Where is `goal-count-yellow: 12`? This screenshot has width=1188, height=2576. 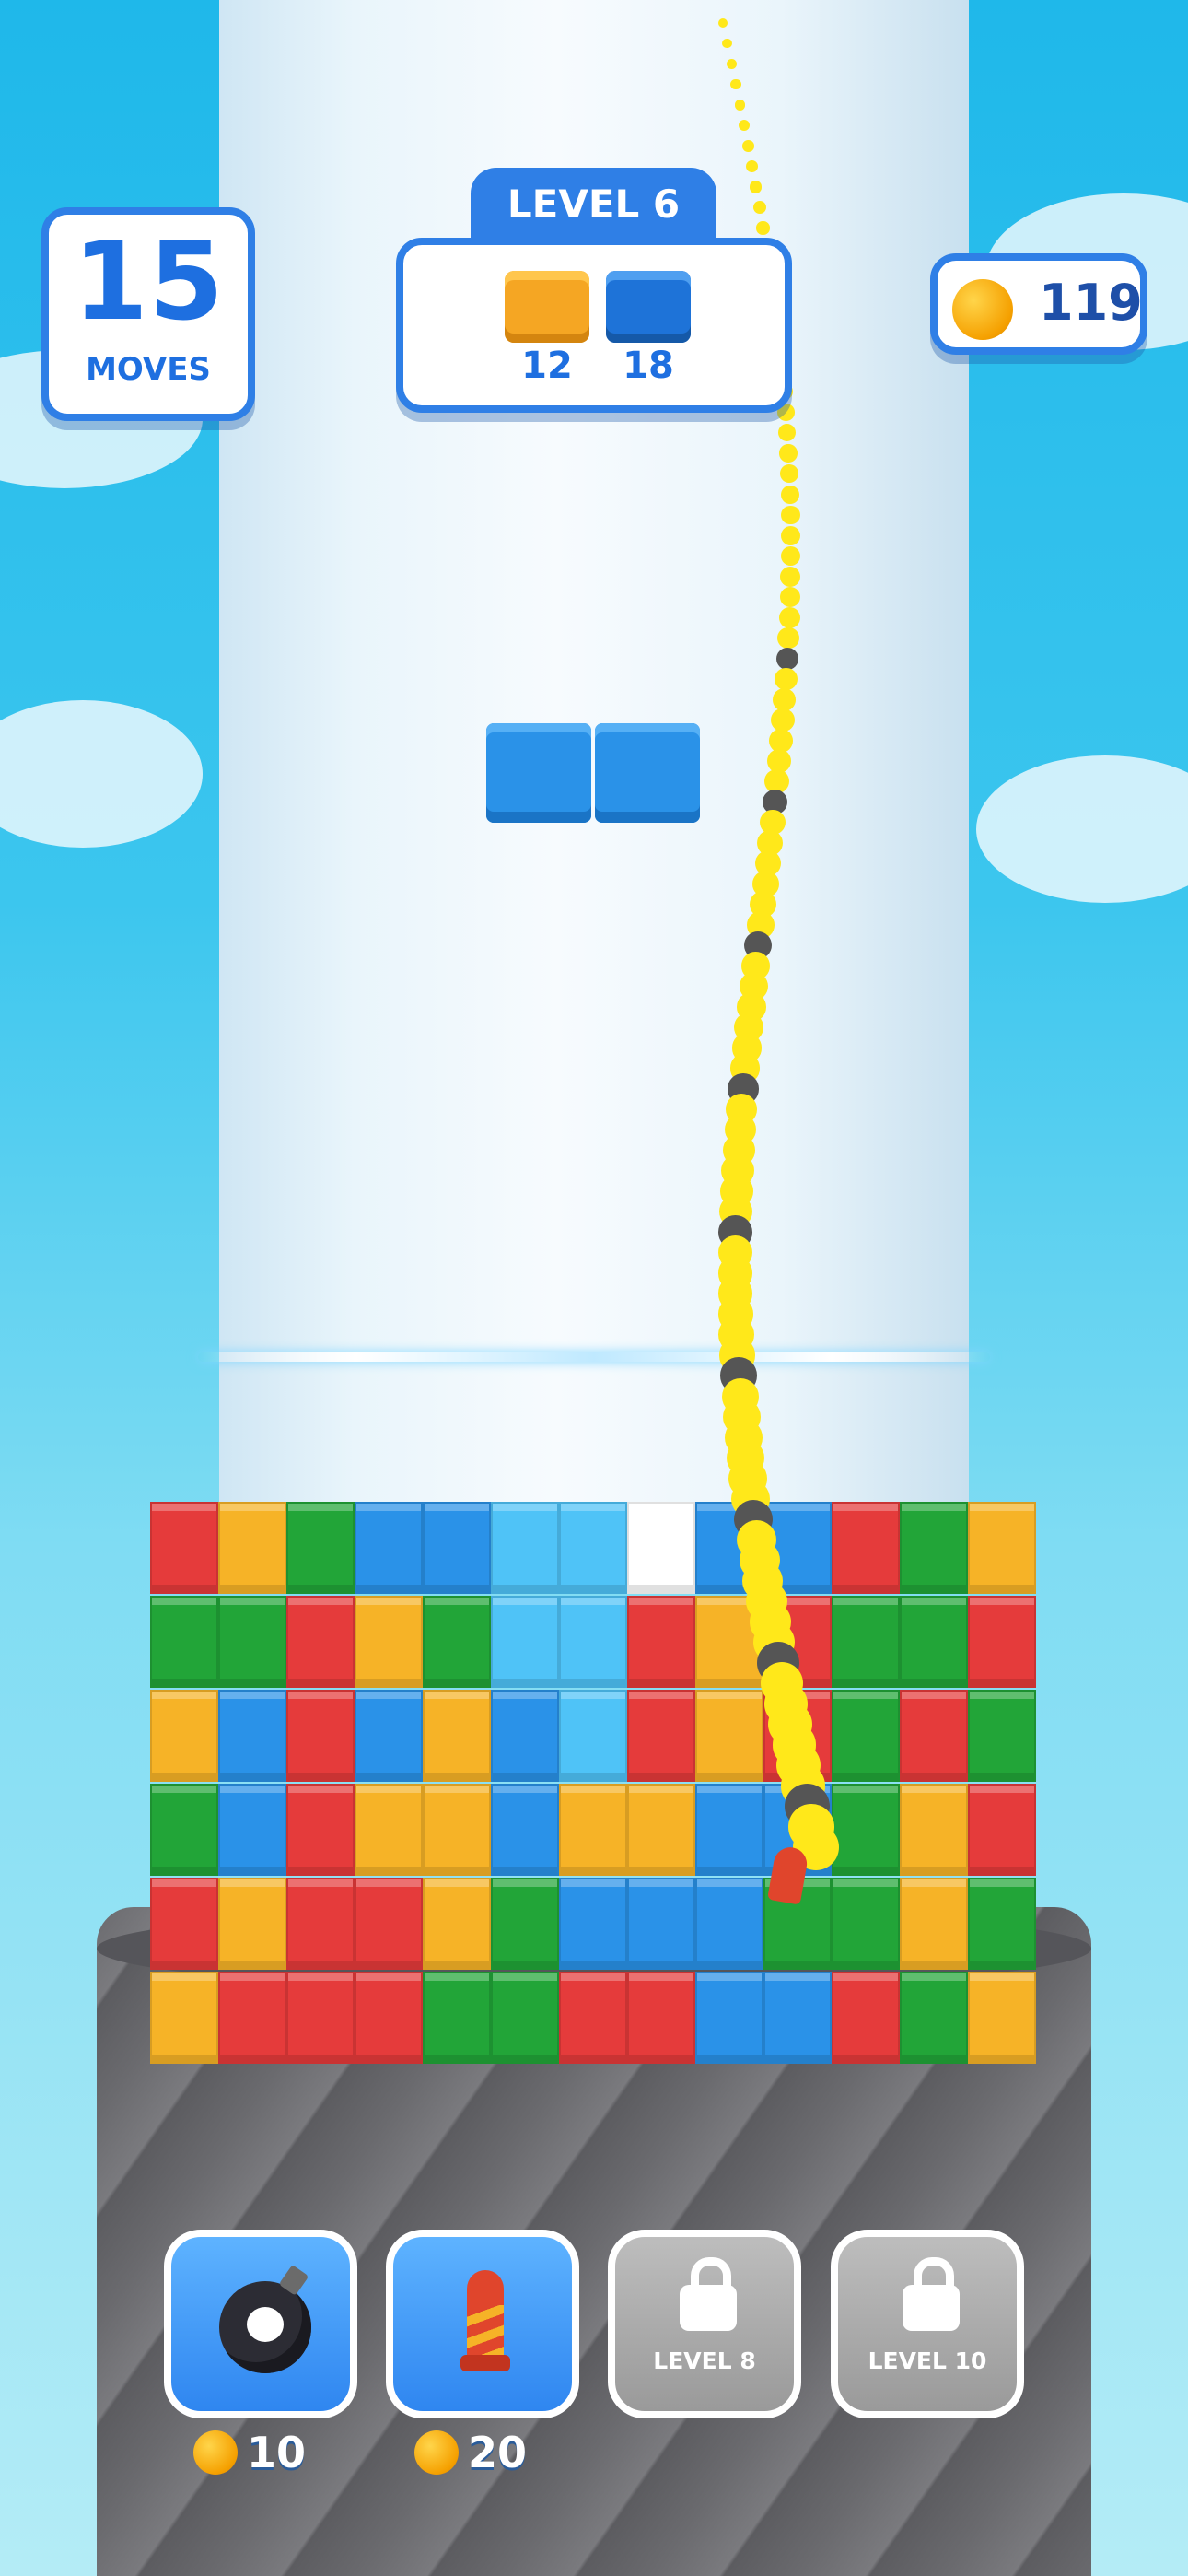
goal-count-yellow: 12 is located at coordinates (547, 366).